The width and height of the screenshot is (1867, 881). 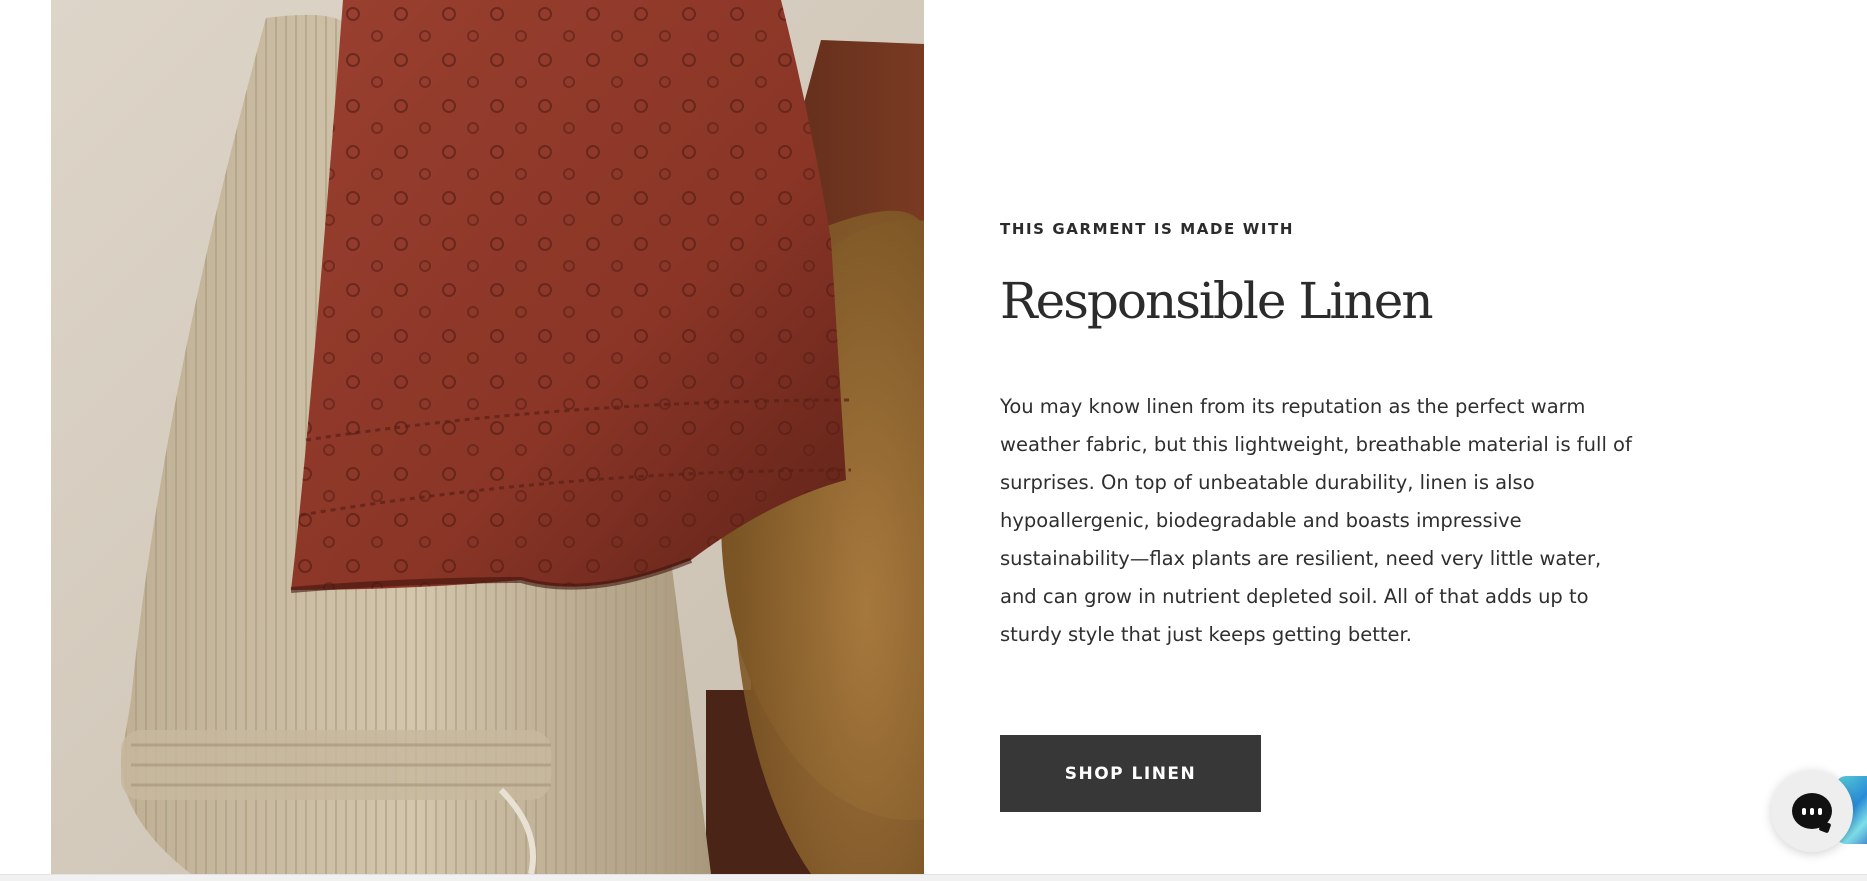 What do you see at coordinates (1130, 773) in the screenshot?
I see `shop-linen-button: SHOP LINEN` at bounding box center [1130, 773].